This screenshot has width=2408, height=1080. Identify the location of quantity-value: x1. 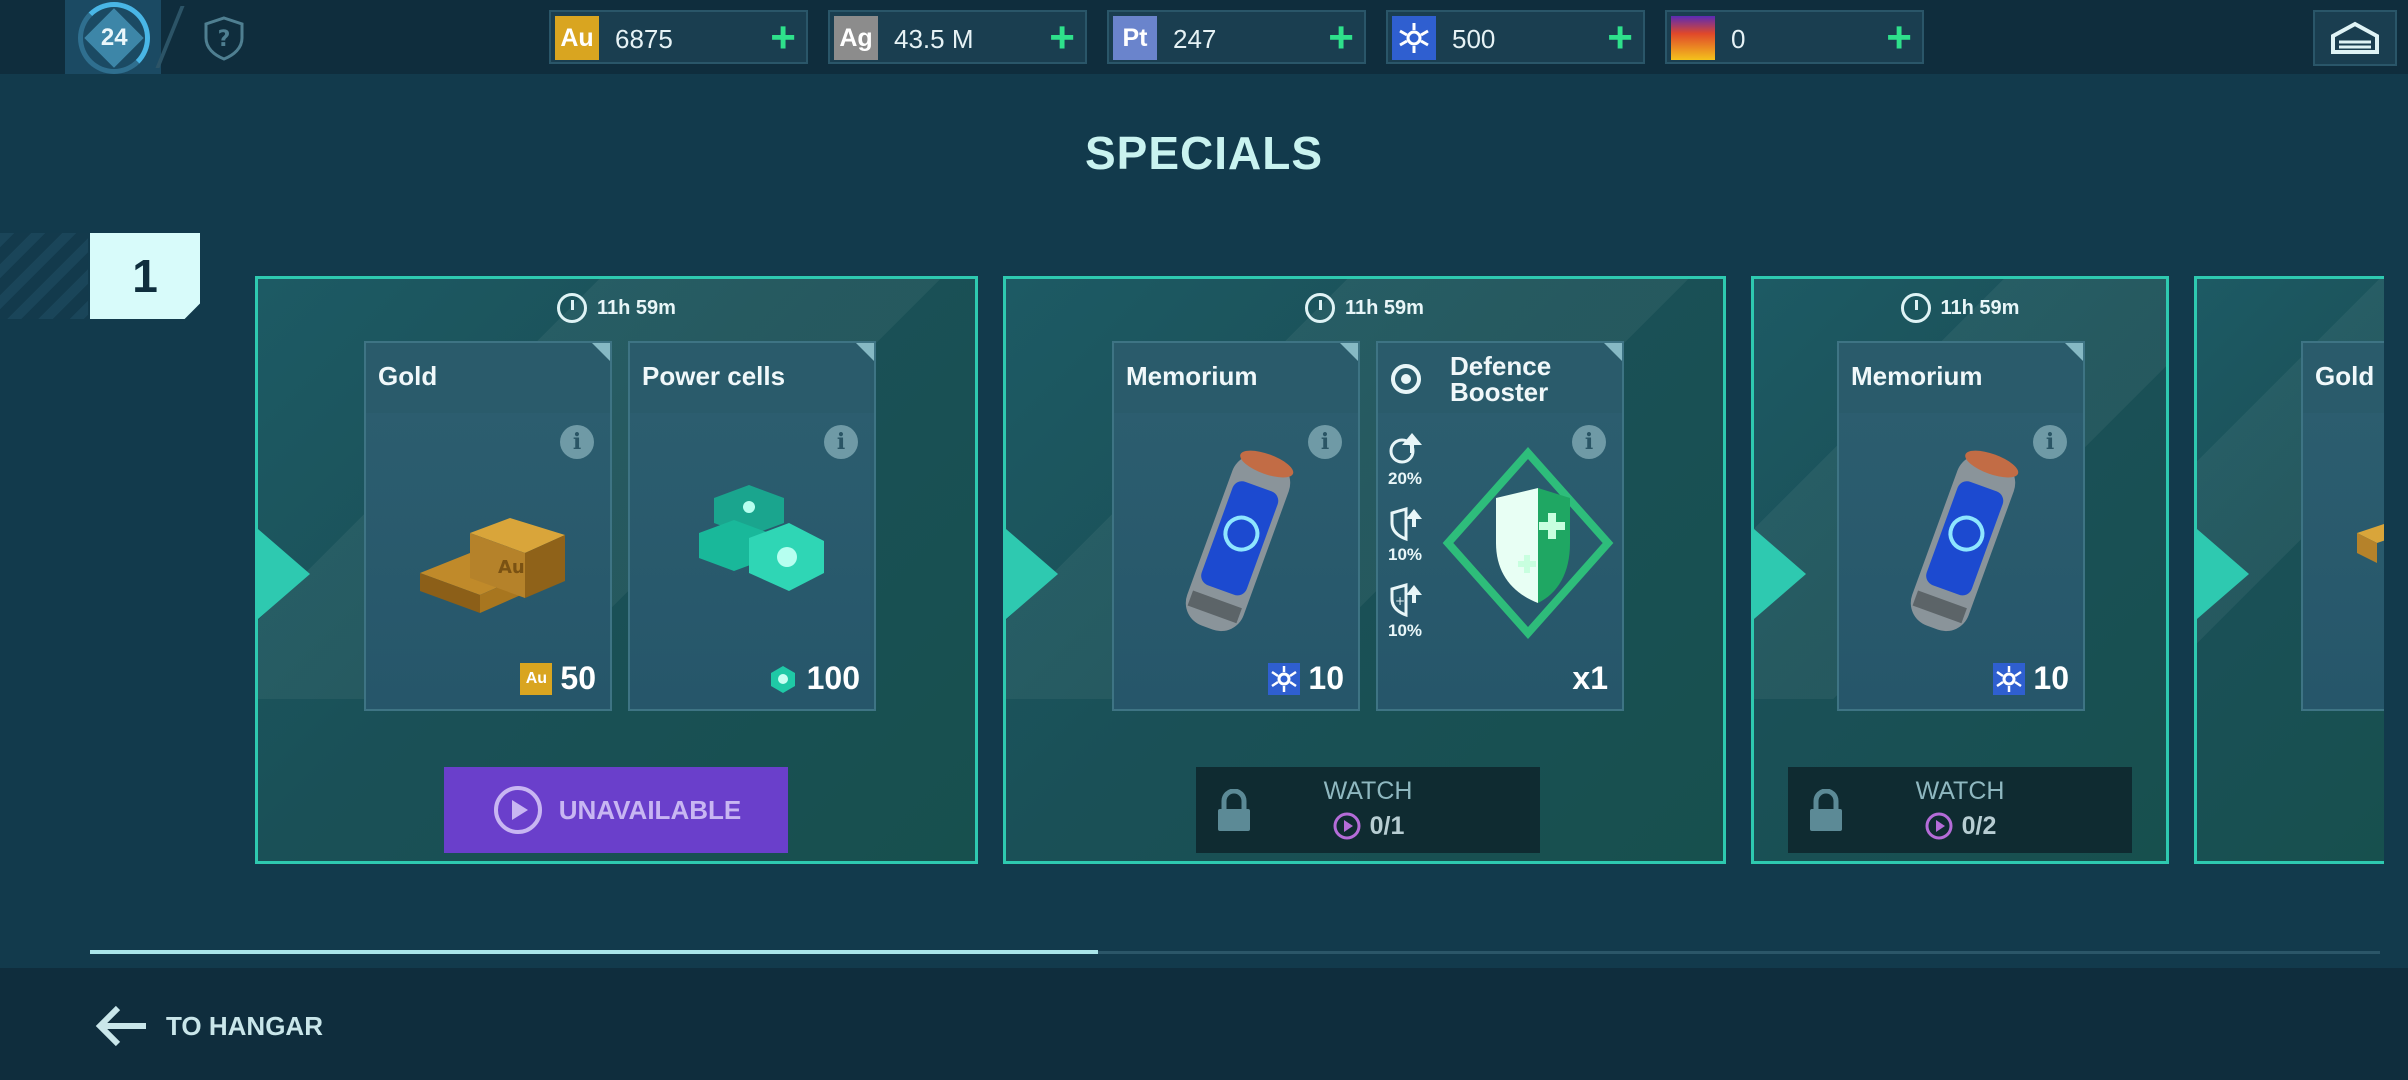
(1590, 678).